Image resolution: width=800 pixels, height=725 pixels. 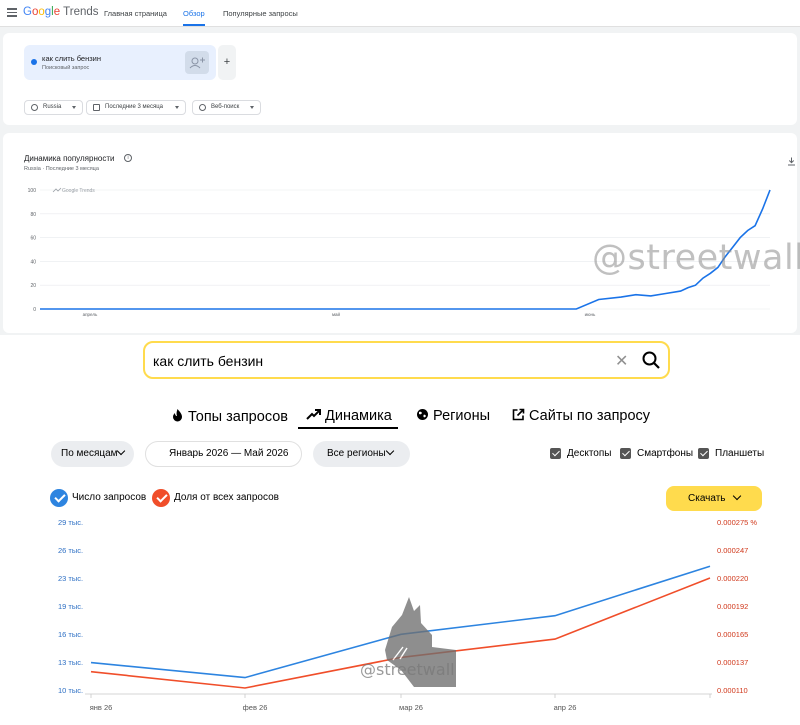 What do you see at coordinates (33, 239) in the screenshot?
I see `gt-y-tick-label: 60` at bounding box center [33, 239].